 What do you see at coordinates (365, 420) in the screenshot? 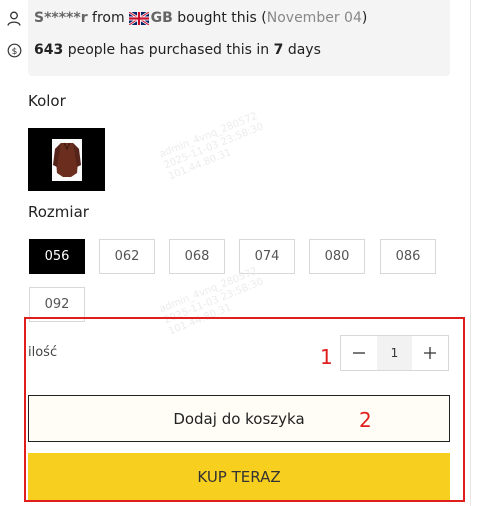
I see `annotation-marker-2: 2` at bounding box center [365, 420].